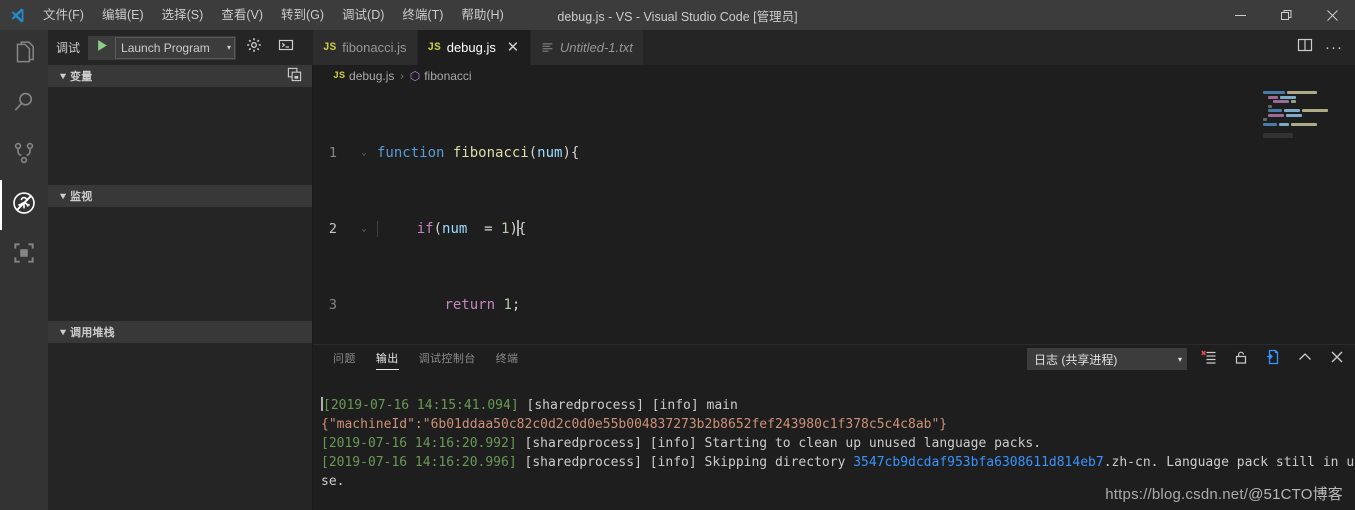 The image size is (1355, 510). I want to click on panel-tabs: 问题 输出 调试控制台 终端, so click(425, 359).